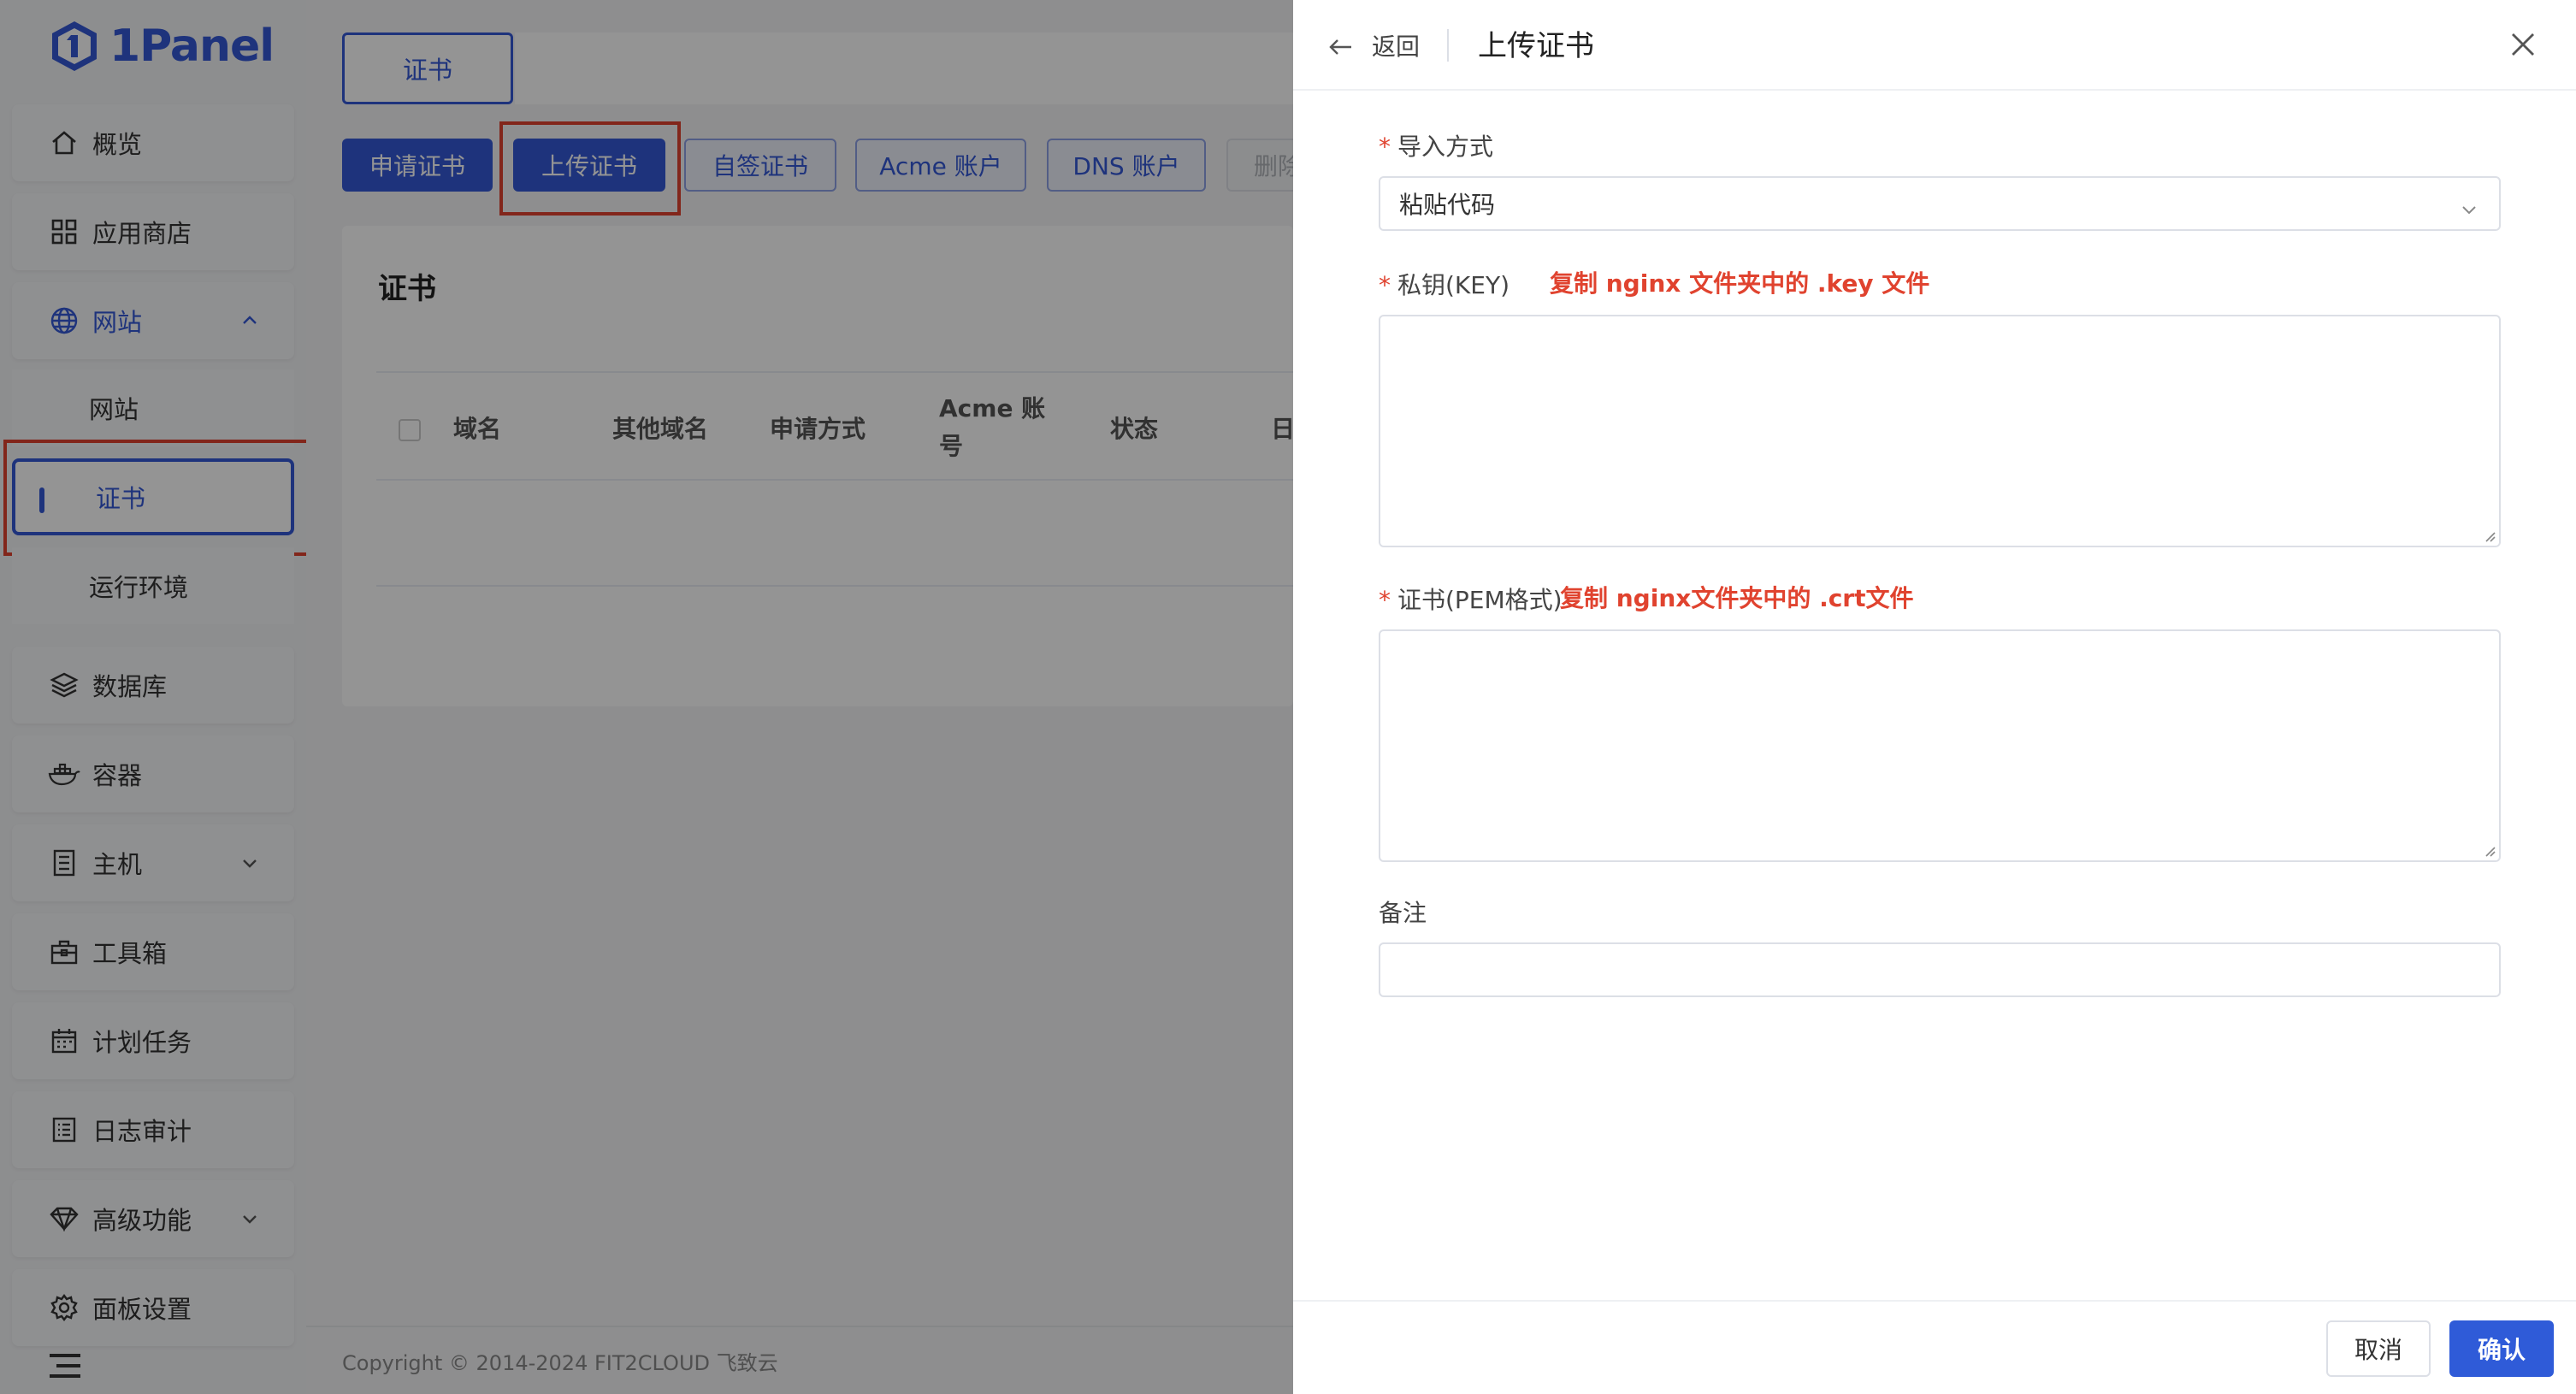 This screenshot has width=2576, height=1394. I want to click on drawer-footer: 取消 确认, so click(1934, 1347).